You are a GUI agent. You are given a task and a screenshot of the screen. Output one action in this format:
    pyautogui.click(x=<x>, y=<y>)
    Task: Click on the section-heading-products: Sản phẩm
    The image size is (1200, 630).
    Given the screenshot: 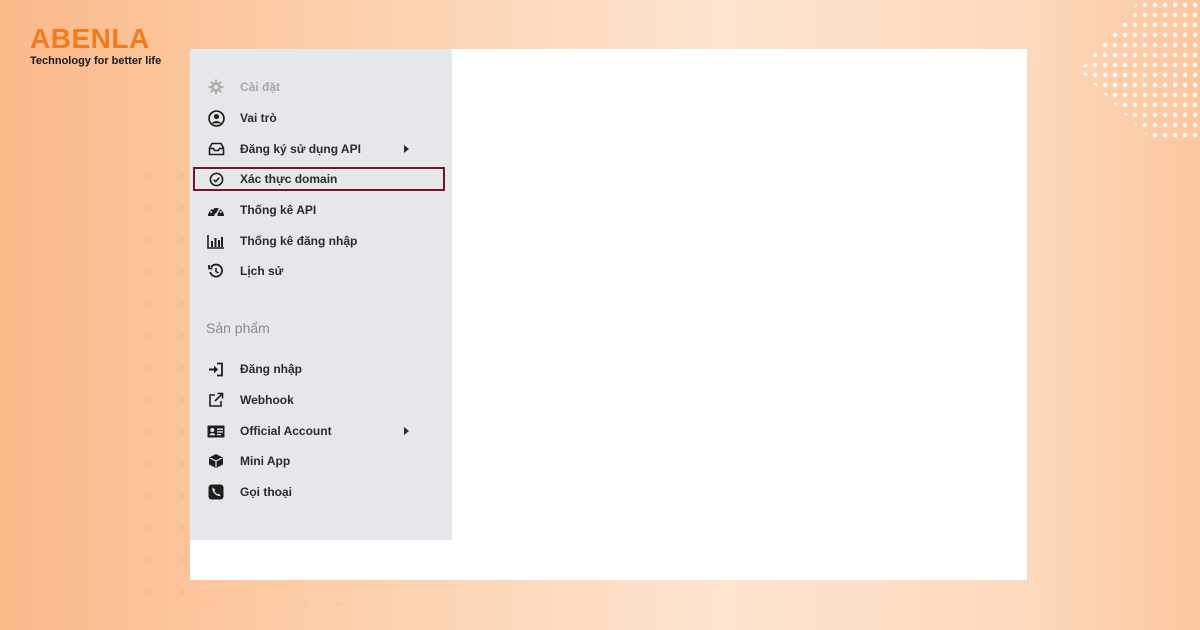 What is the action you would take?
    pyautogui.click(x=238, y=328)
    